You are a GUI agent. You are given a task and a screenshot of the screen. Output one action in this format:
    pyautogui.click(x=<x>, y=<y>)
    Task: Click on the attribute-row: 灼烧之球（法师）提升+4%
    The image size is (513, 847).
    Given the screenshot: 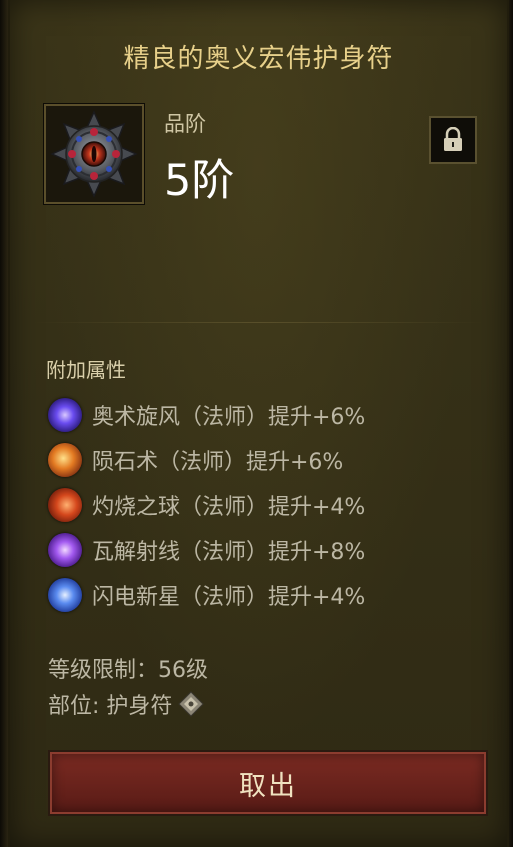 What is the action you would take?
    pyautogui.click(x=263, y=504)
    